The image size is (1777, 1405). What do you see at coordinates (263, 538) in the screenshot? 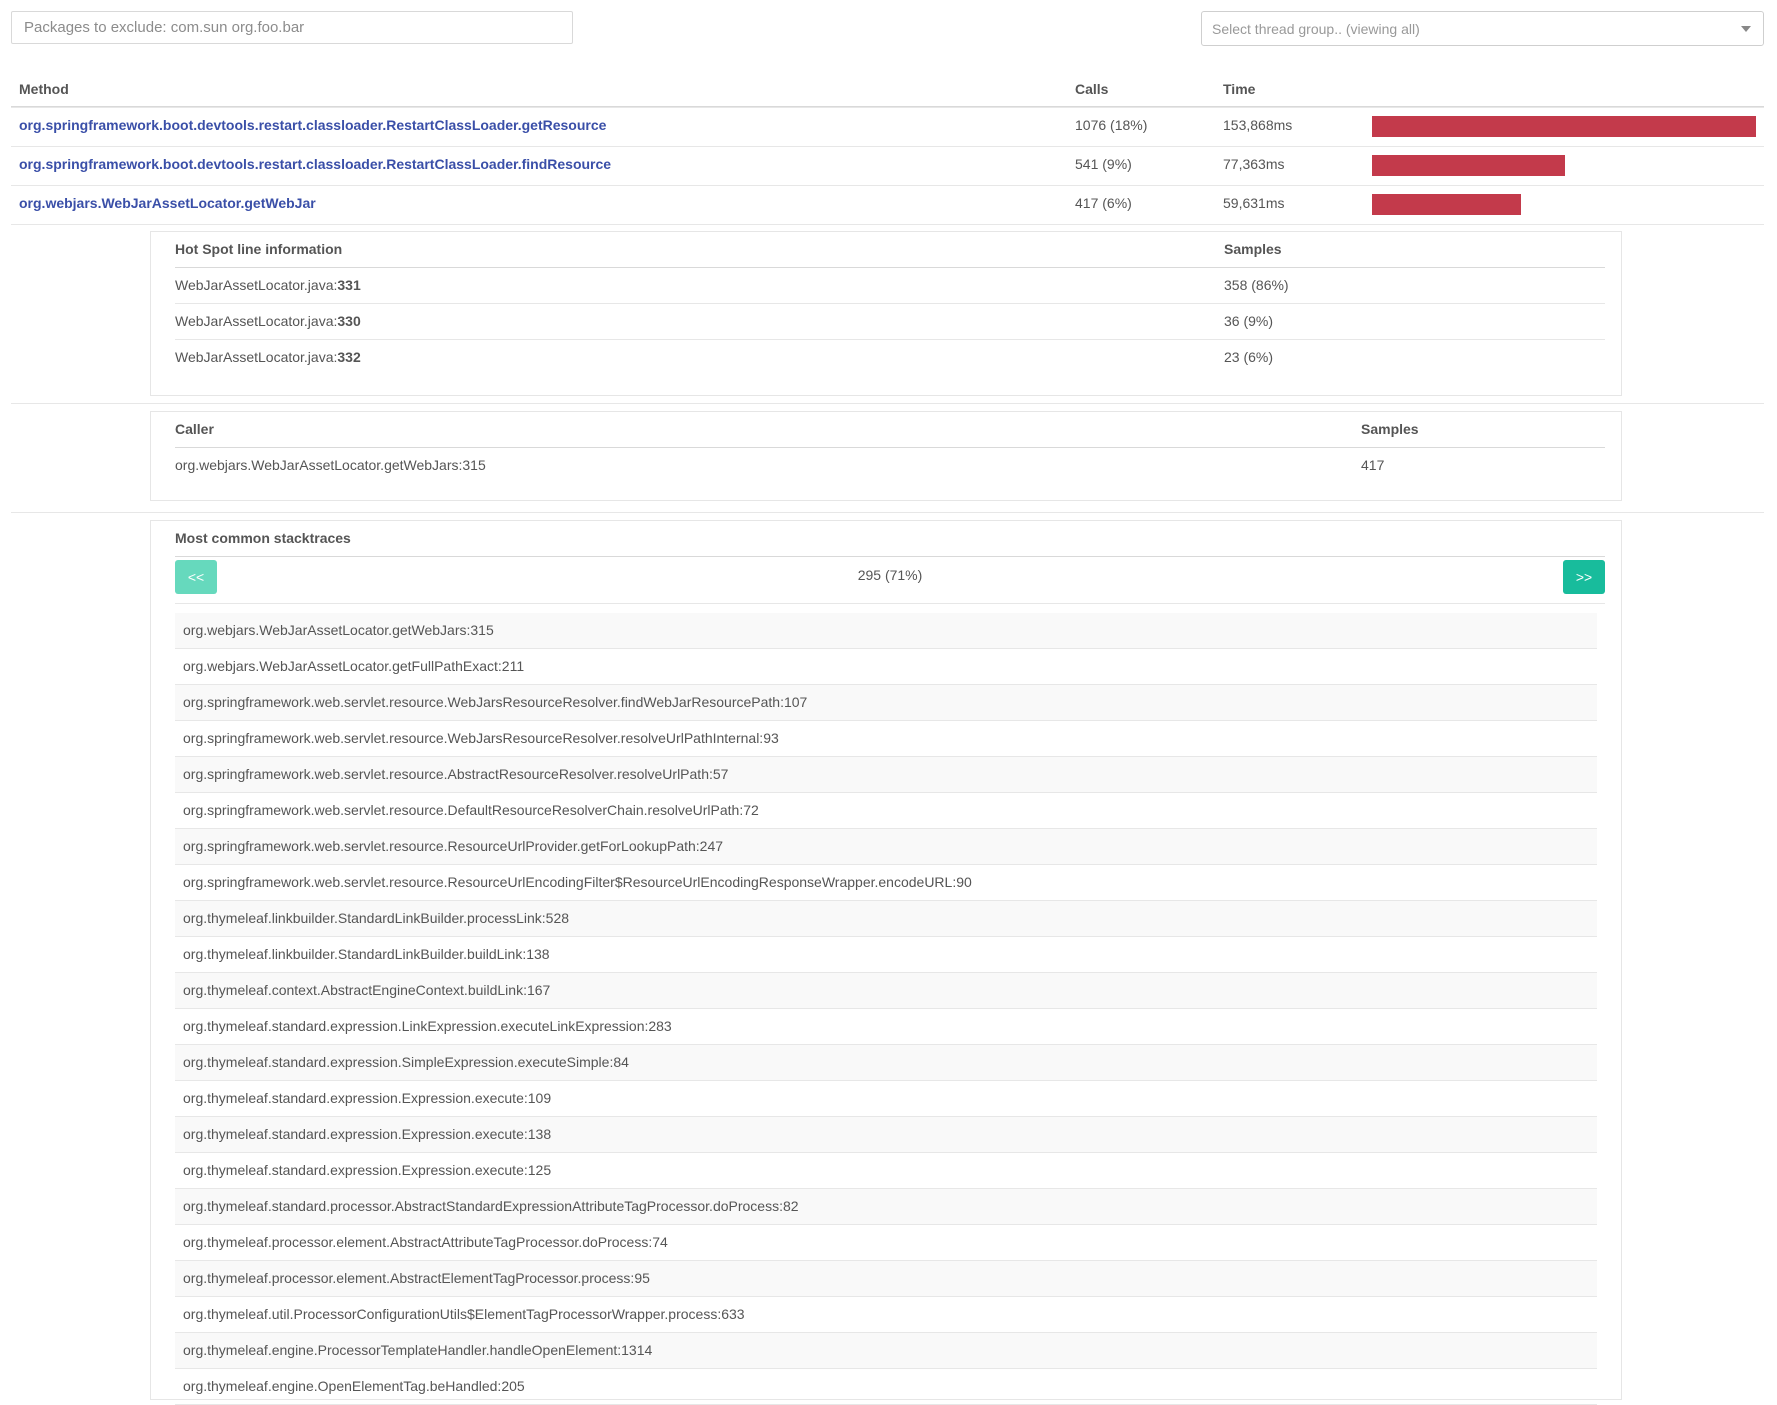
I see `stacktraces-title: Most common stacktraces` at bounding box center [263, 538].